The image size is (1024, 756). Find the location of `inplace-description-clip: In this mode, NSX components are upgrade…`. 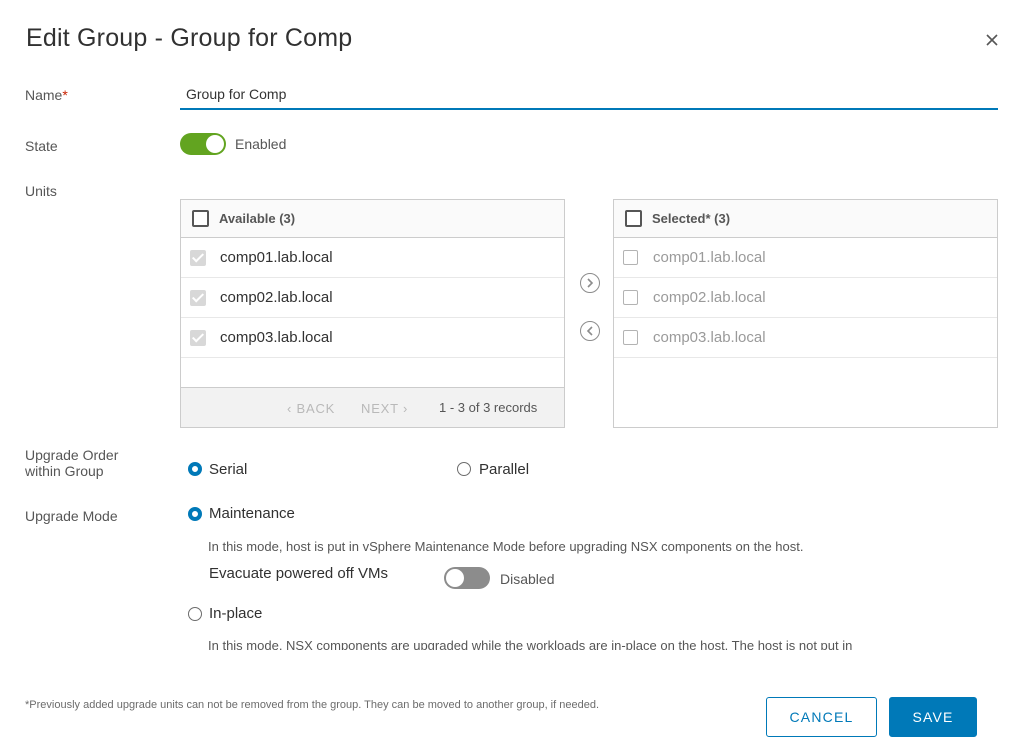

inplace-description-clip: In this mode, NSX components are upgrade… is located at coordinates (512, 642).